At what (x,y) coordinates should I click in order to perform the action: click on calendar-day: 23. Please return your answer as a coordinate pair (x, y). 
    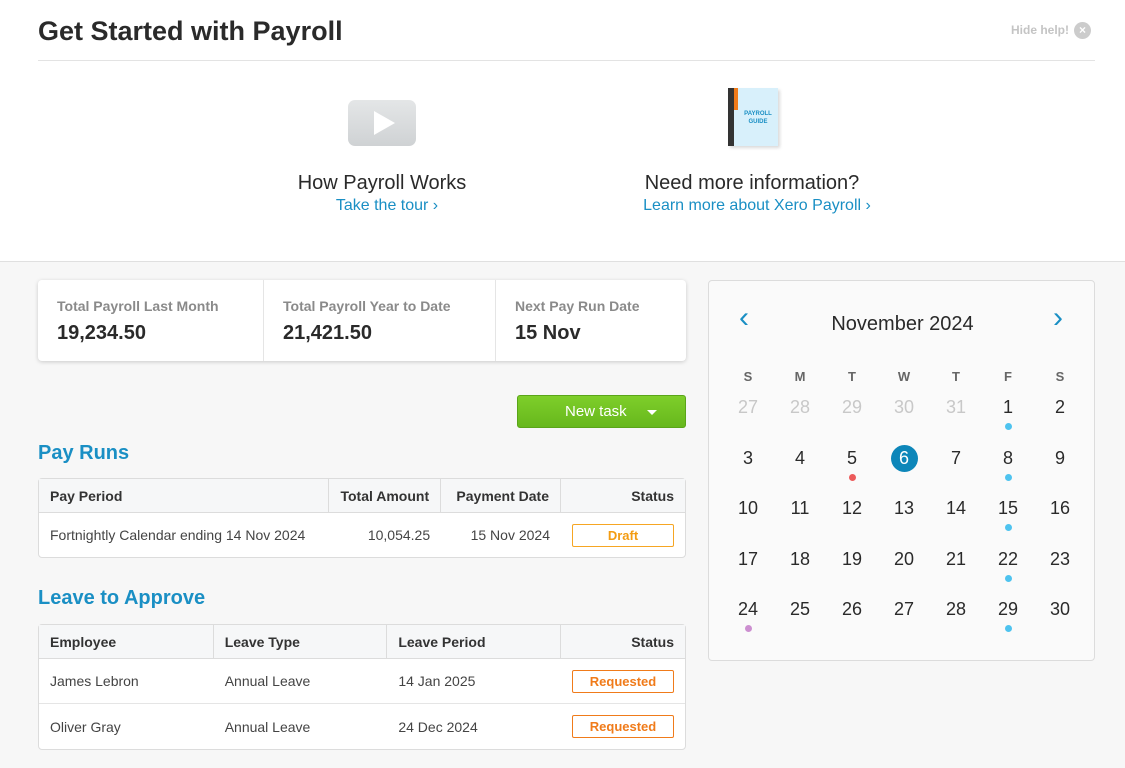
    Looking at the image, I should click on (1060, 559).